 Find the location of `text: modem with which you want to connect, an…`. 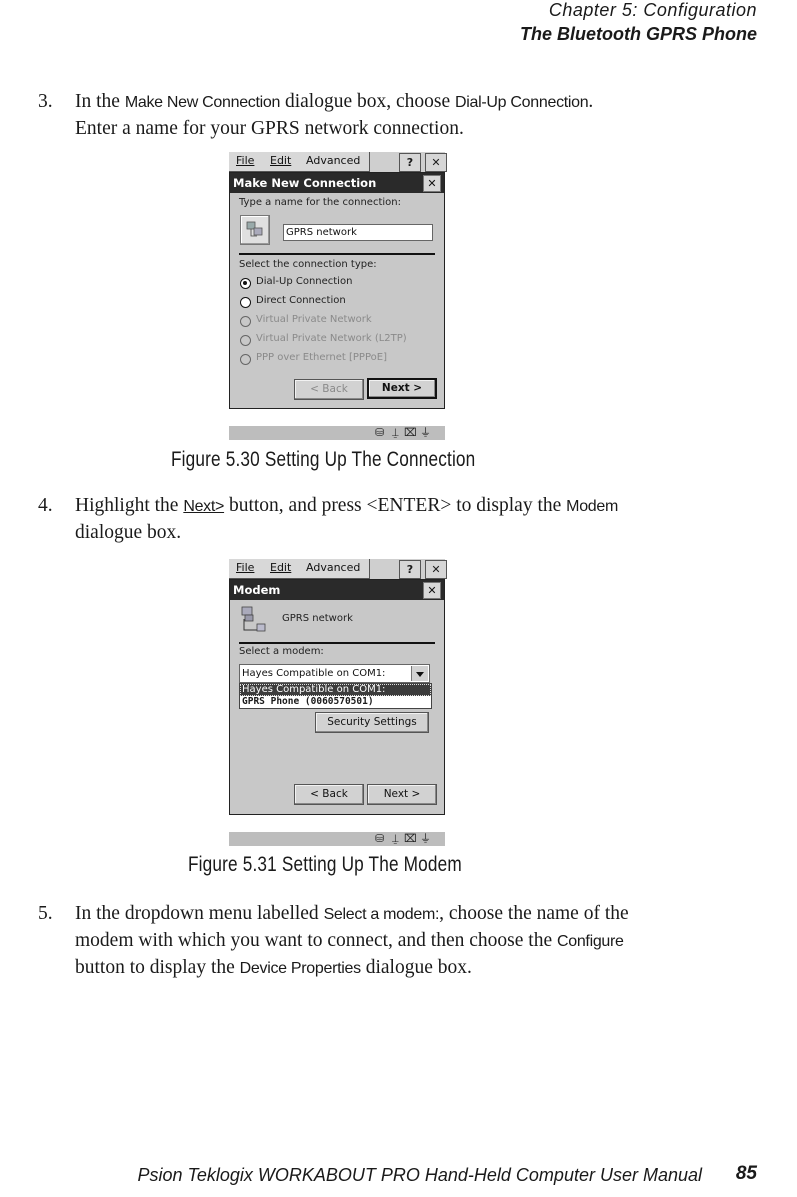

text: modem with which you want to connect, an… is located at coordinates (316, 940).